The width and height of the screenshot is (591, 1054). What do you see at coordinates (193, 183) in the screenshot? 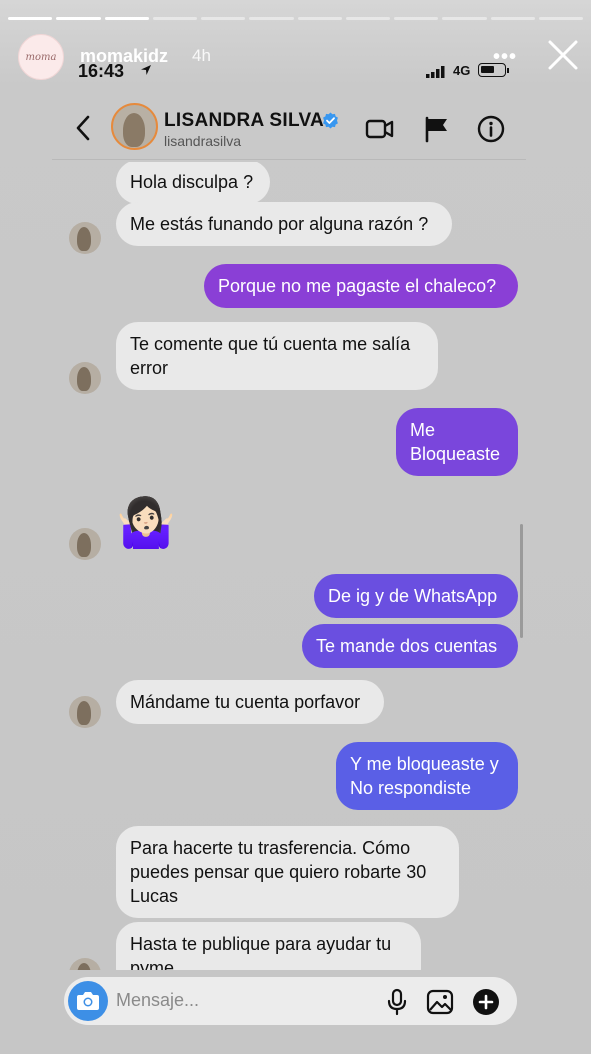
I see `received-message-bubble: Hola disculpa ?` at bounding box center [193, 183].